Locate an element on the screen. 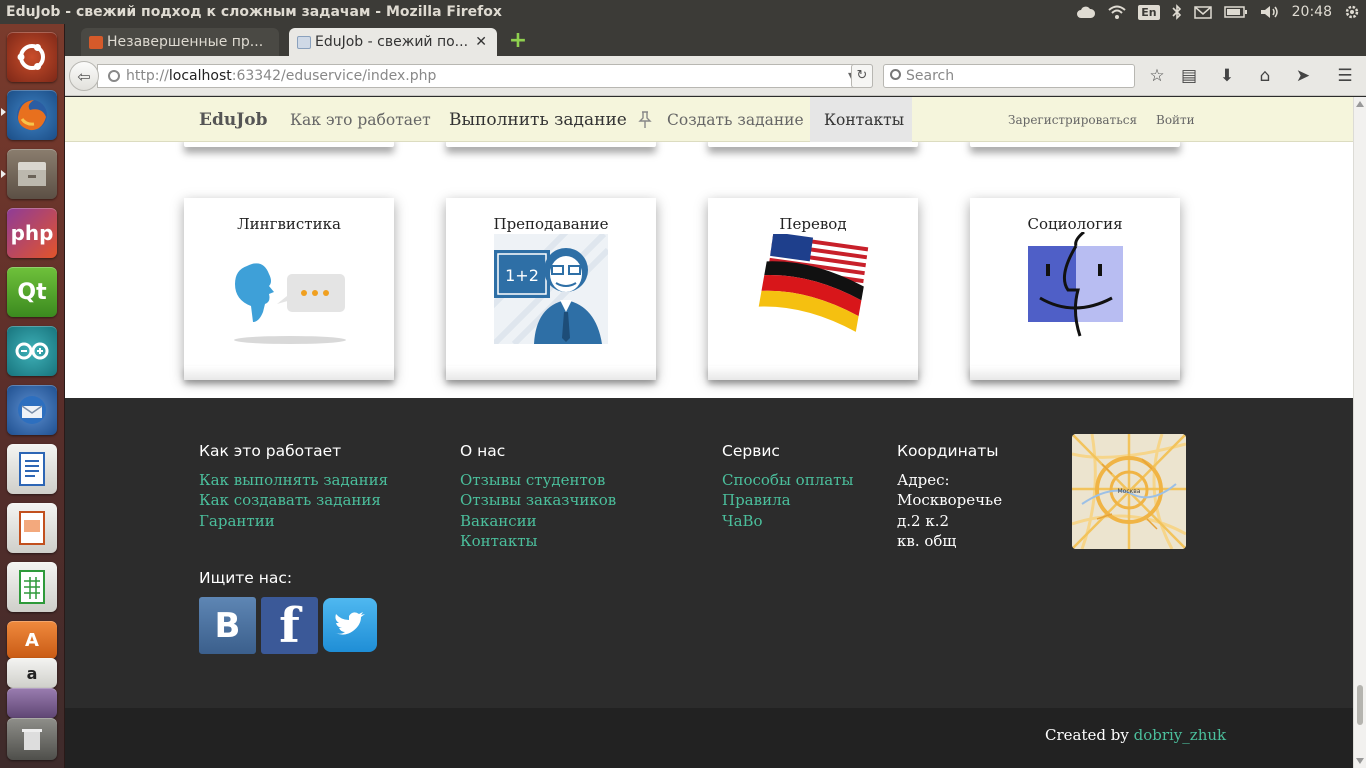 The width and height of the screenshot is (1366, 768). footer-link: Отзывы студентов is located at coordinates (532, 480).